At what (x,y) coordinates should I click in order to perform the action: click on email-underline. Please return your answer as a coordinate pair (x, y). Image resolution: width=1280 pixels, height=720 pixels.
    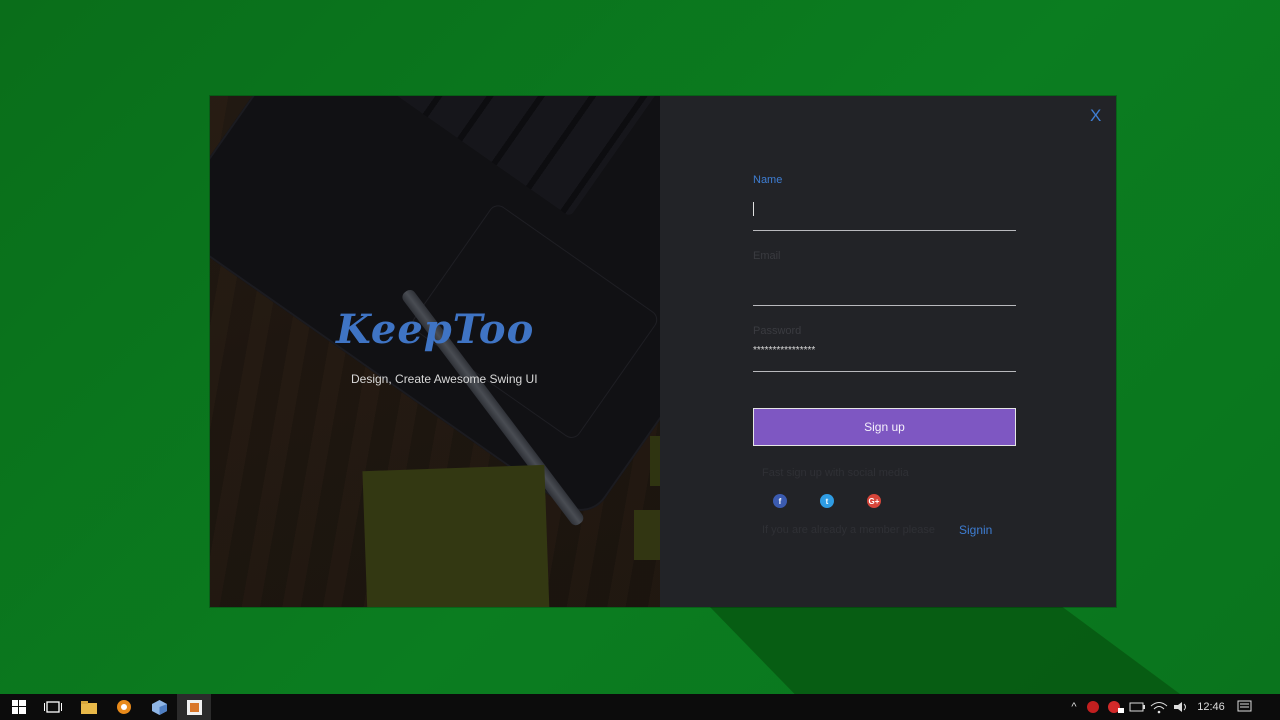
    Looking at the image, I should click on (884, 305).